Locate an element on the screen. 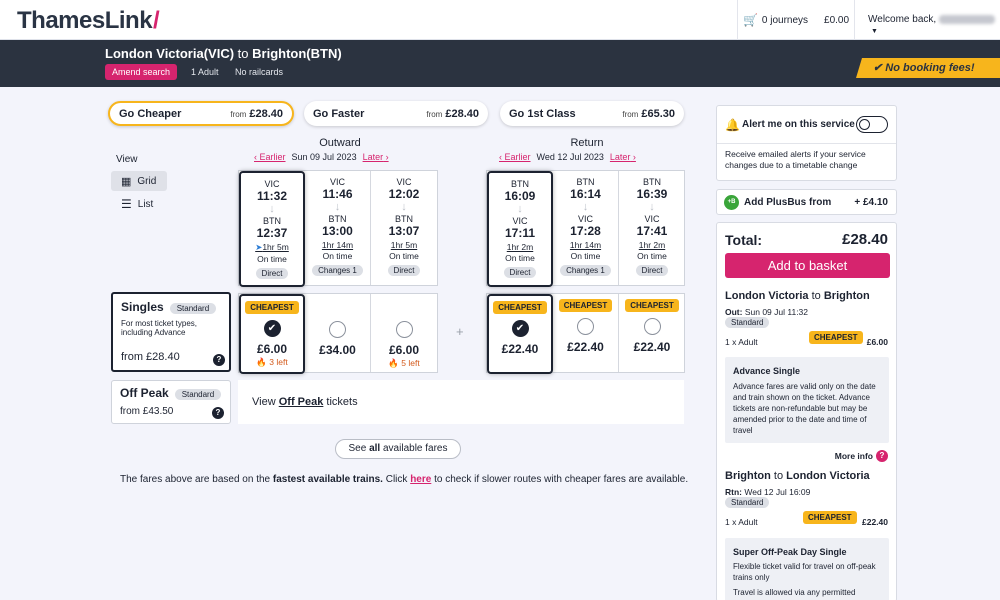  total-price: £28.40 is located at coordinates (865, 239).